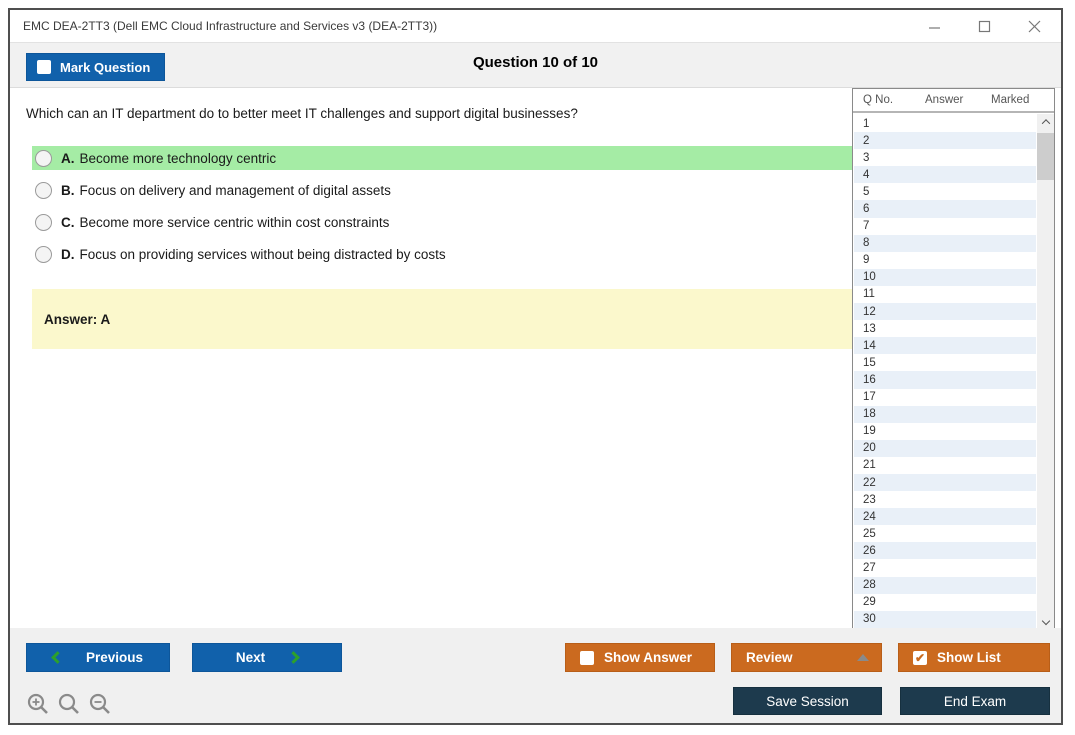 Image resolution: width=1075 pixels, height=735 pixels. I want to click on option-text: Become more technology centric, so click(178, 158).